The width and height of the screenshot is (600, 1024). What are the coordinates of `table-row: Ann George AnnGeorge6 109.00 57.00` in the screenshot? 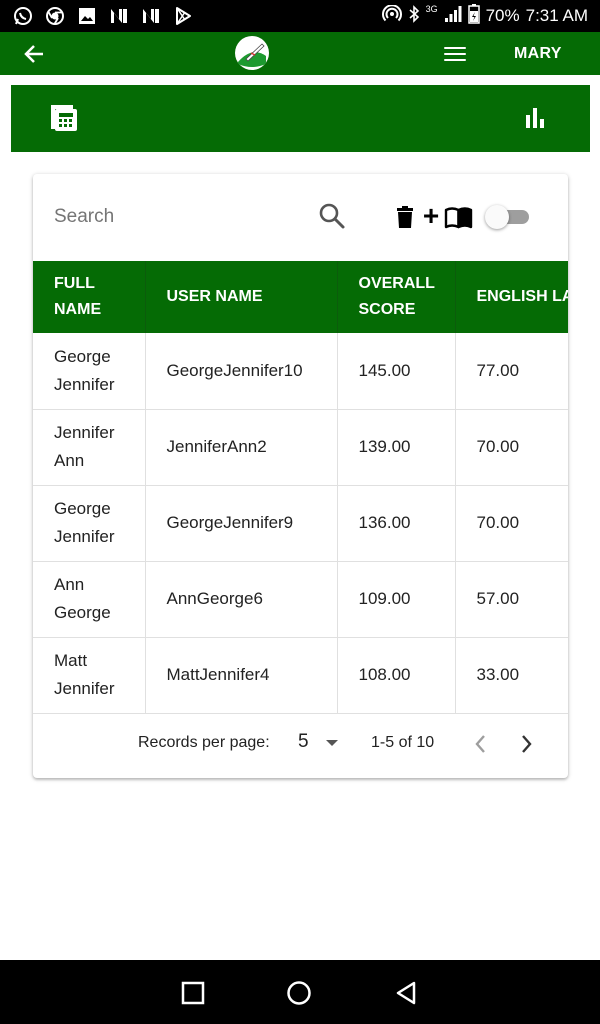 It's located at (300, 599).